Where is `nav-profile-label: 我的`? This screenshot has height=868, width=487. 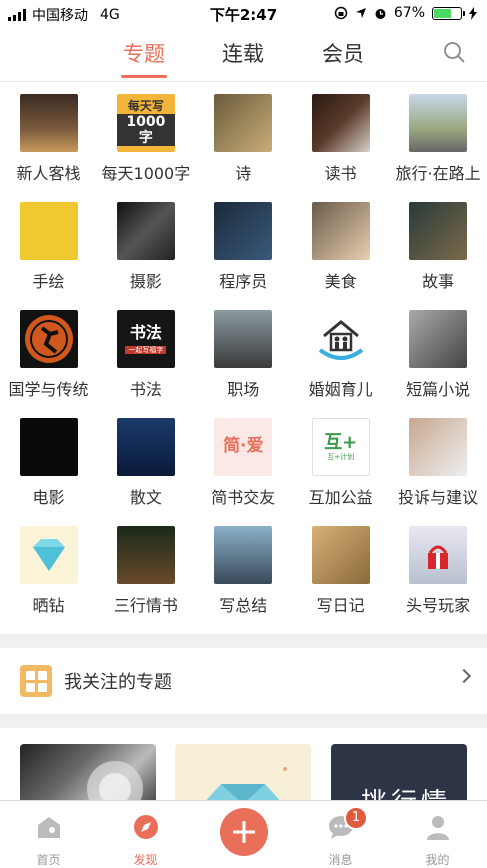
nav-profile-label: 我的 is located at coordinates (437, 860).